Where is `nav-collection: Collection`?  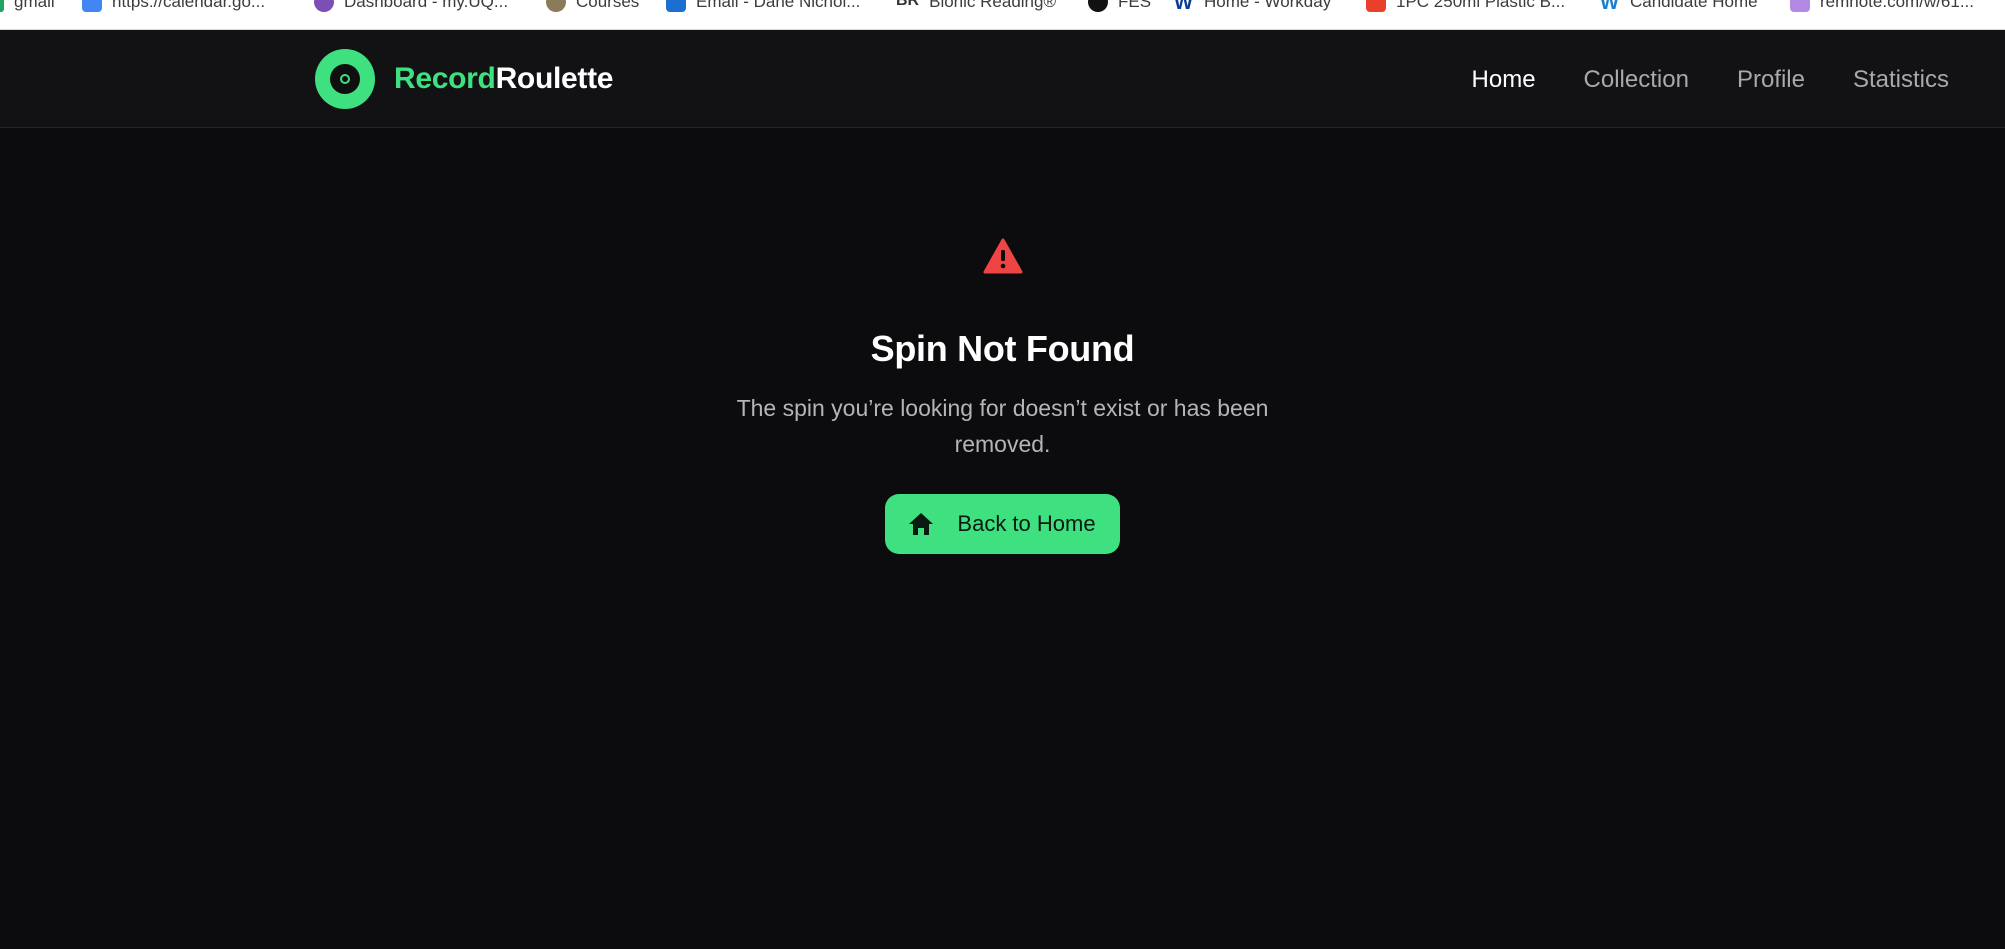 nav-collection: Collection is located at coordinates (1636, 80).